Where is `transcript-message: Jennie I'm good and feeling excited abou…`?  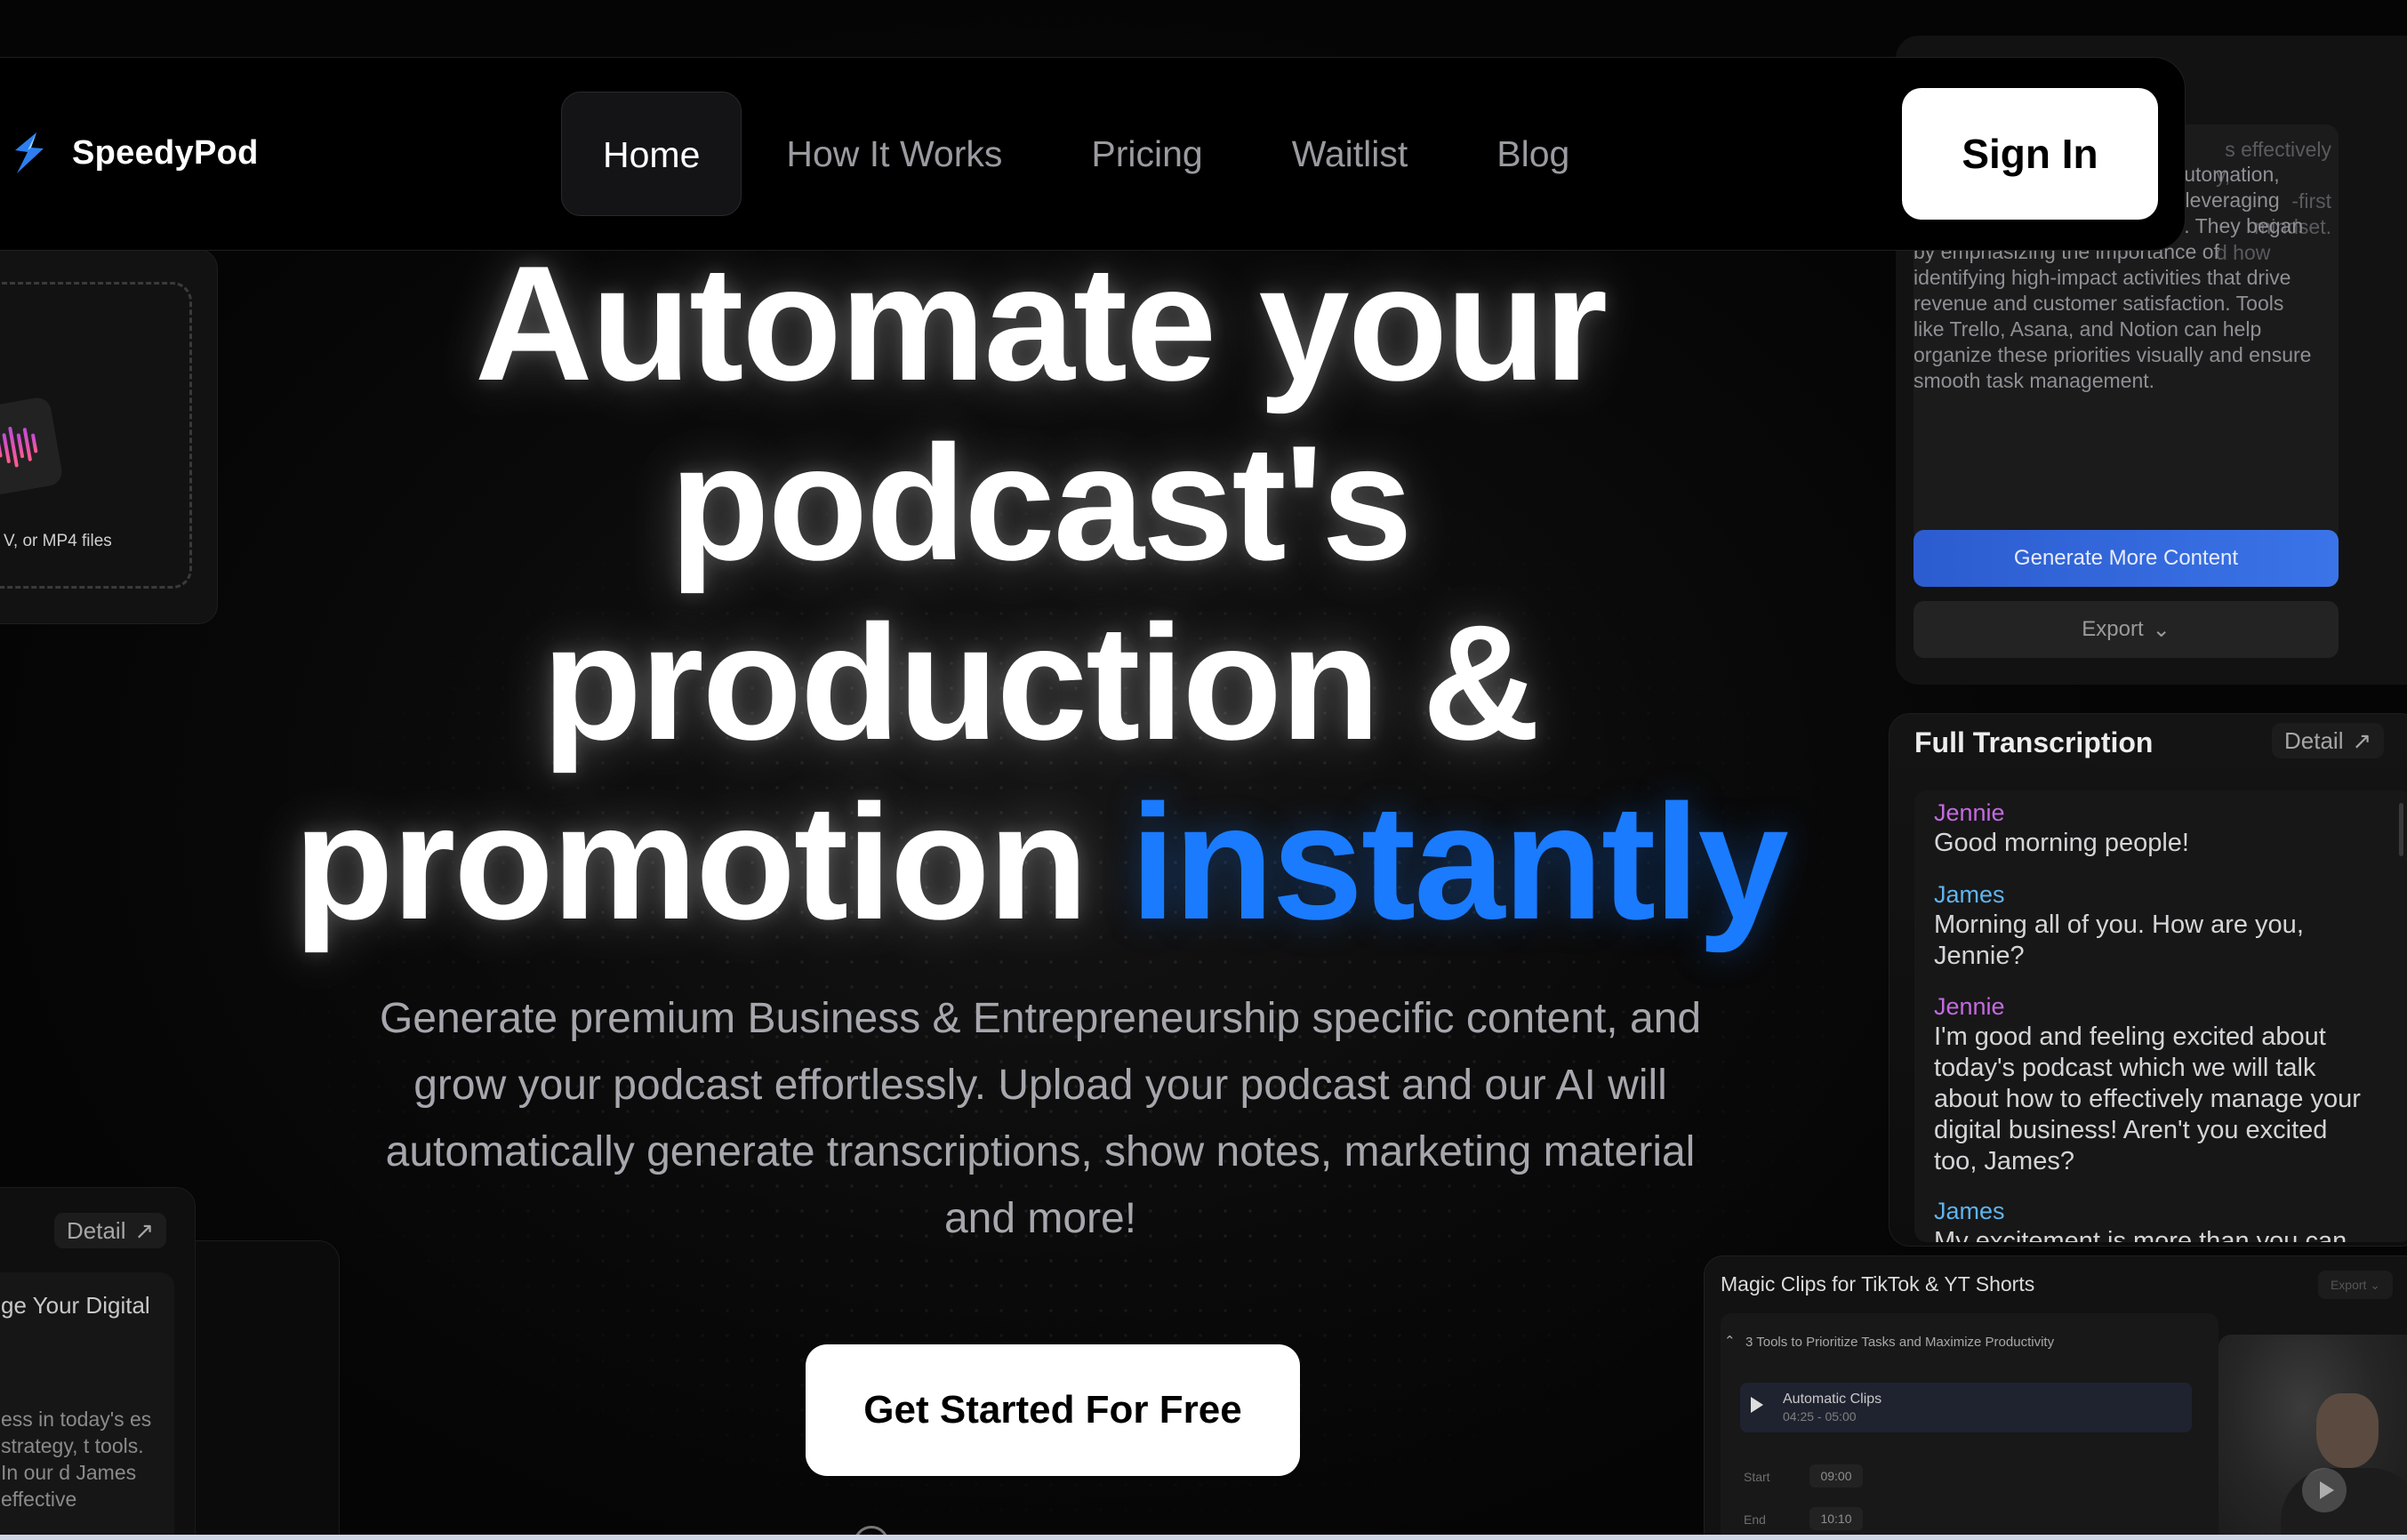
transcript-message: Jennie I'm good and feeling excited abou… is located at coordinates (2147, 1084).